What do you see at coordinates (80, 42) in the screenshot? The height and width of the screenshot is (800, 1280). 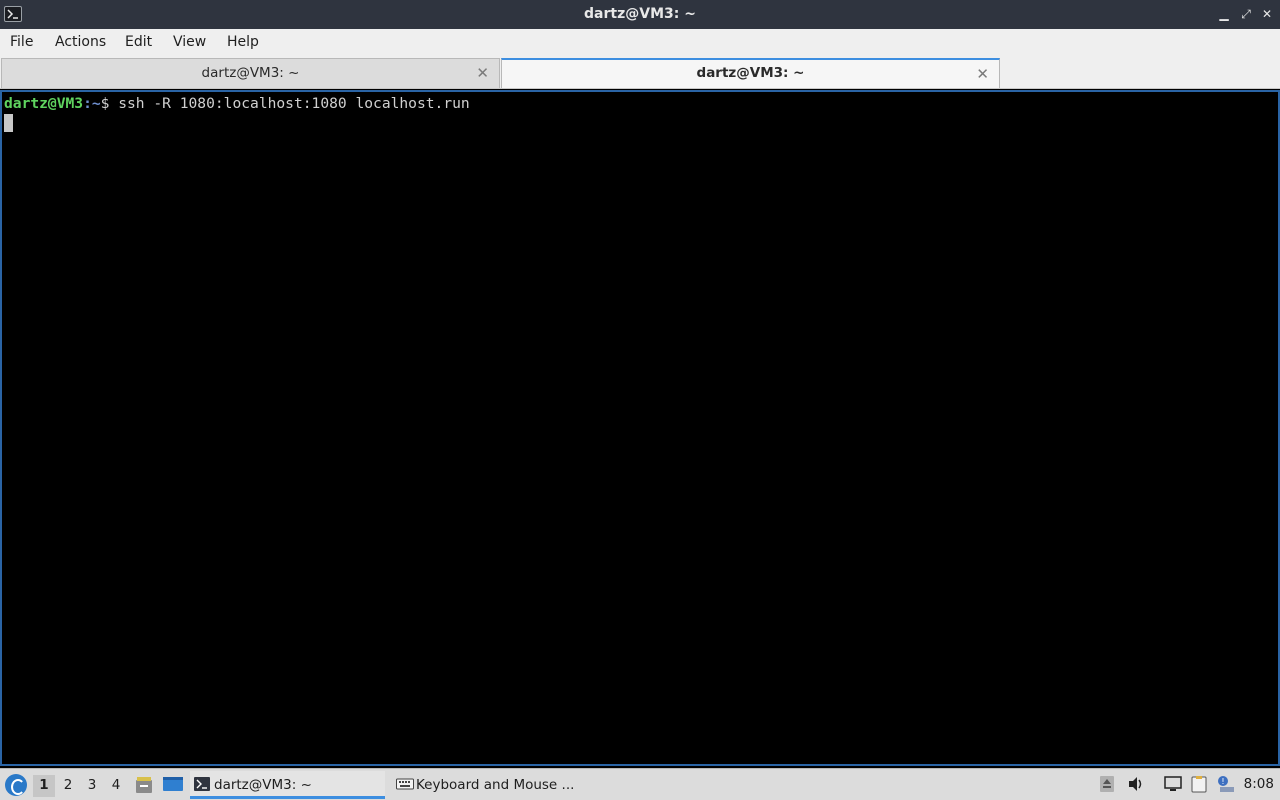 I see `menu-actions: Actions` at bounding box center [80, 42].